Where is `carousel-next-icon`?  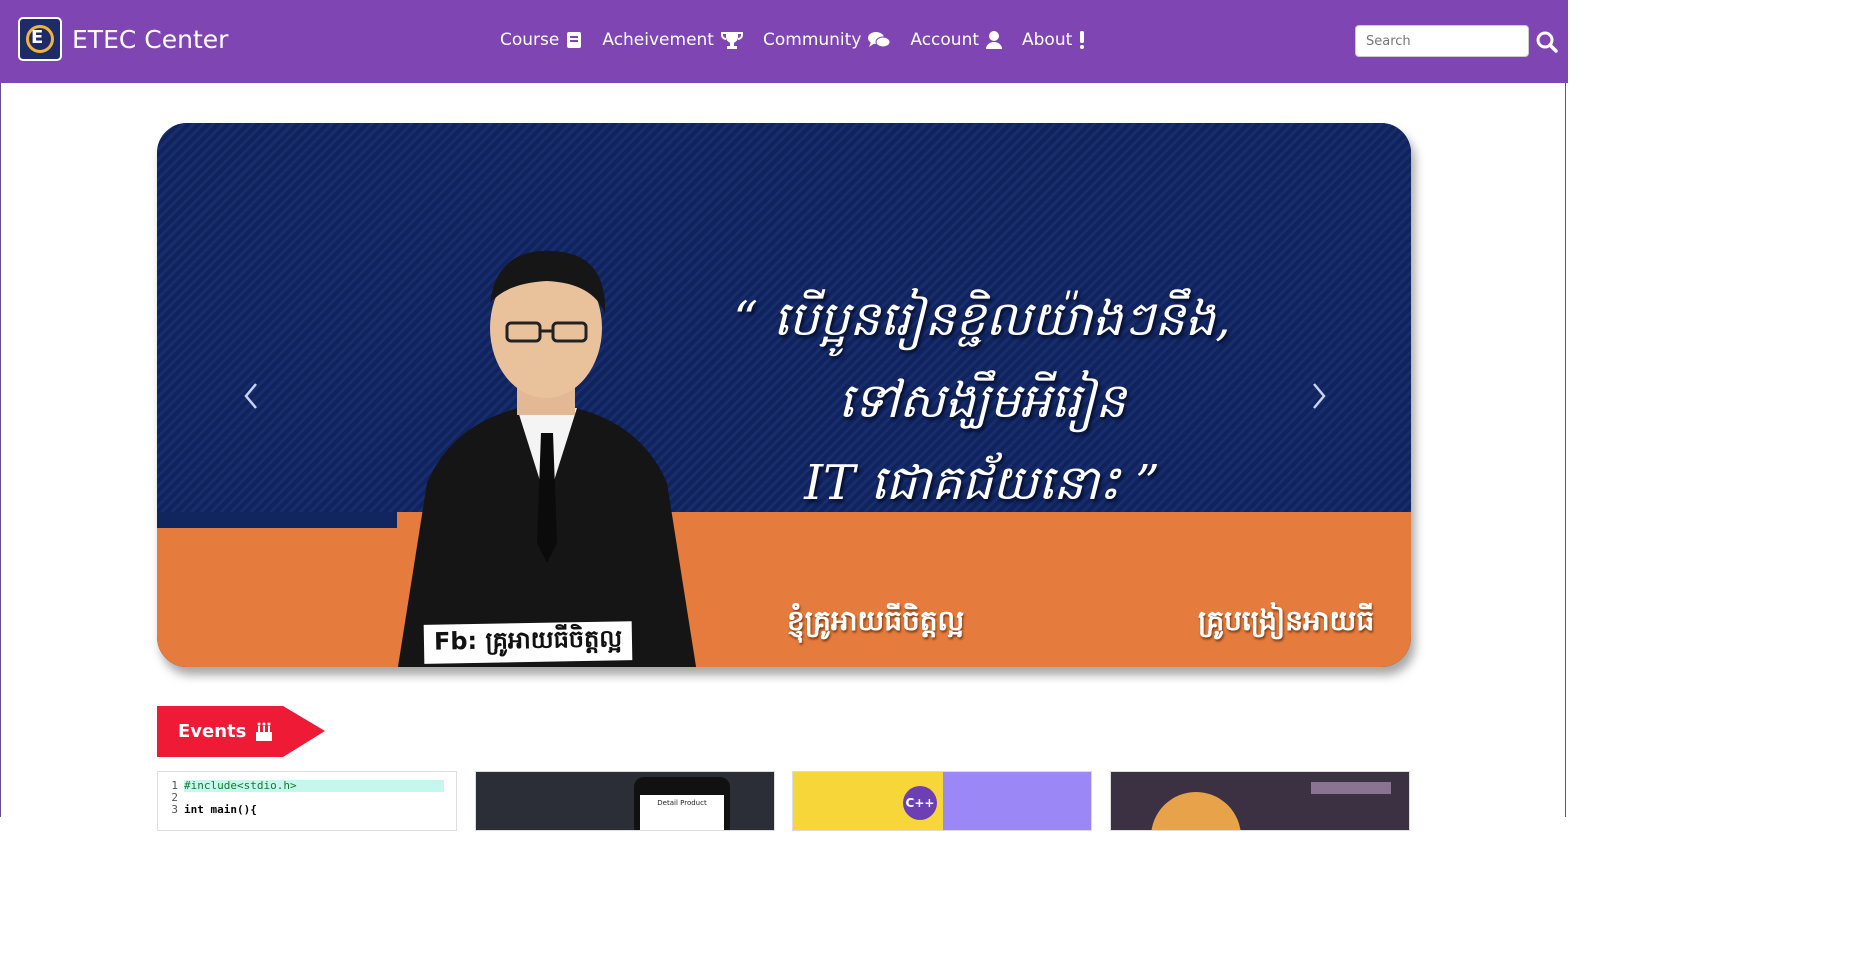 carousel-next-icon is located at coordinates (1318, 396).